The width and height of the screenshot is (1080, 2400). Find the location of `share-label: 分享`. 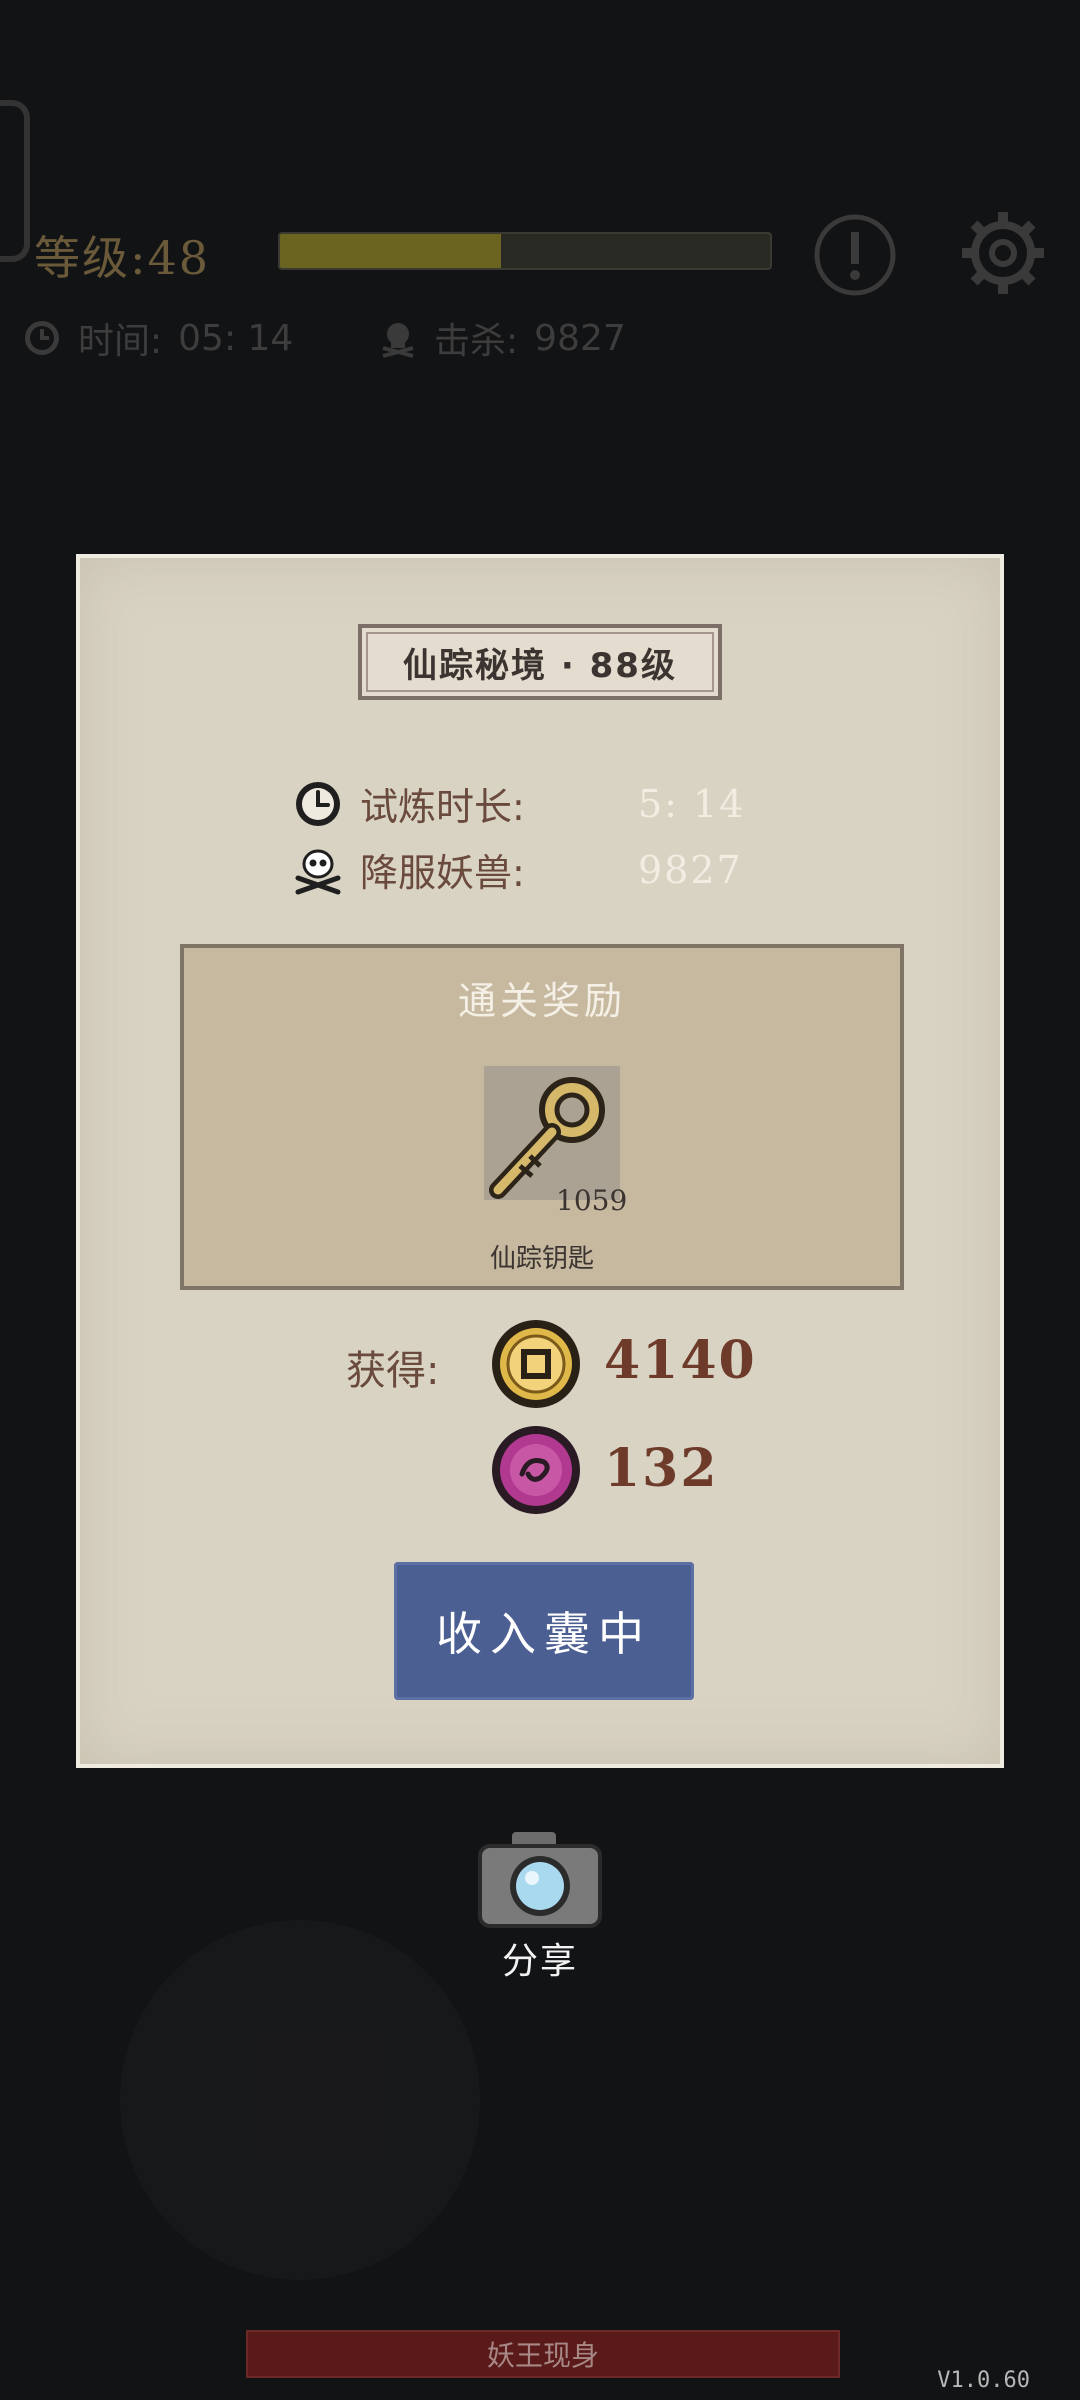

share-label: 分享 is located at coordinates (539, 1961).